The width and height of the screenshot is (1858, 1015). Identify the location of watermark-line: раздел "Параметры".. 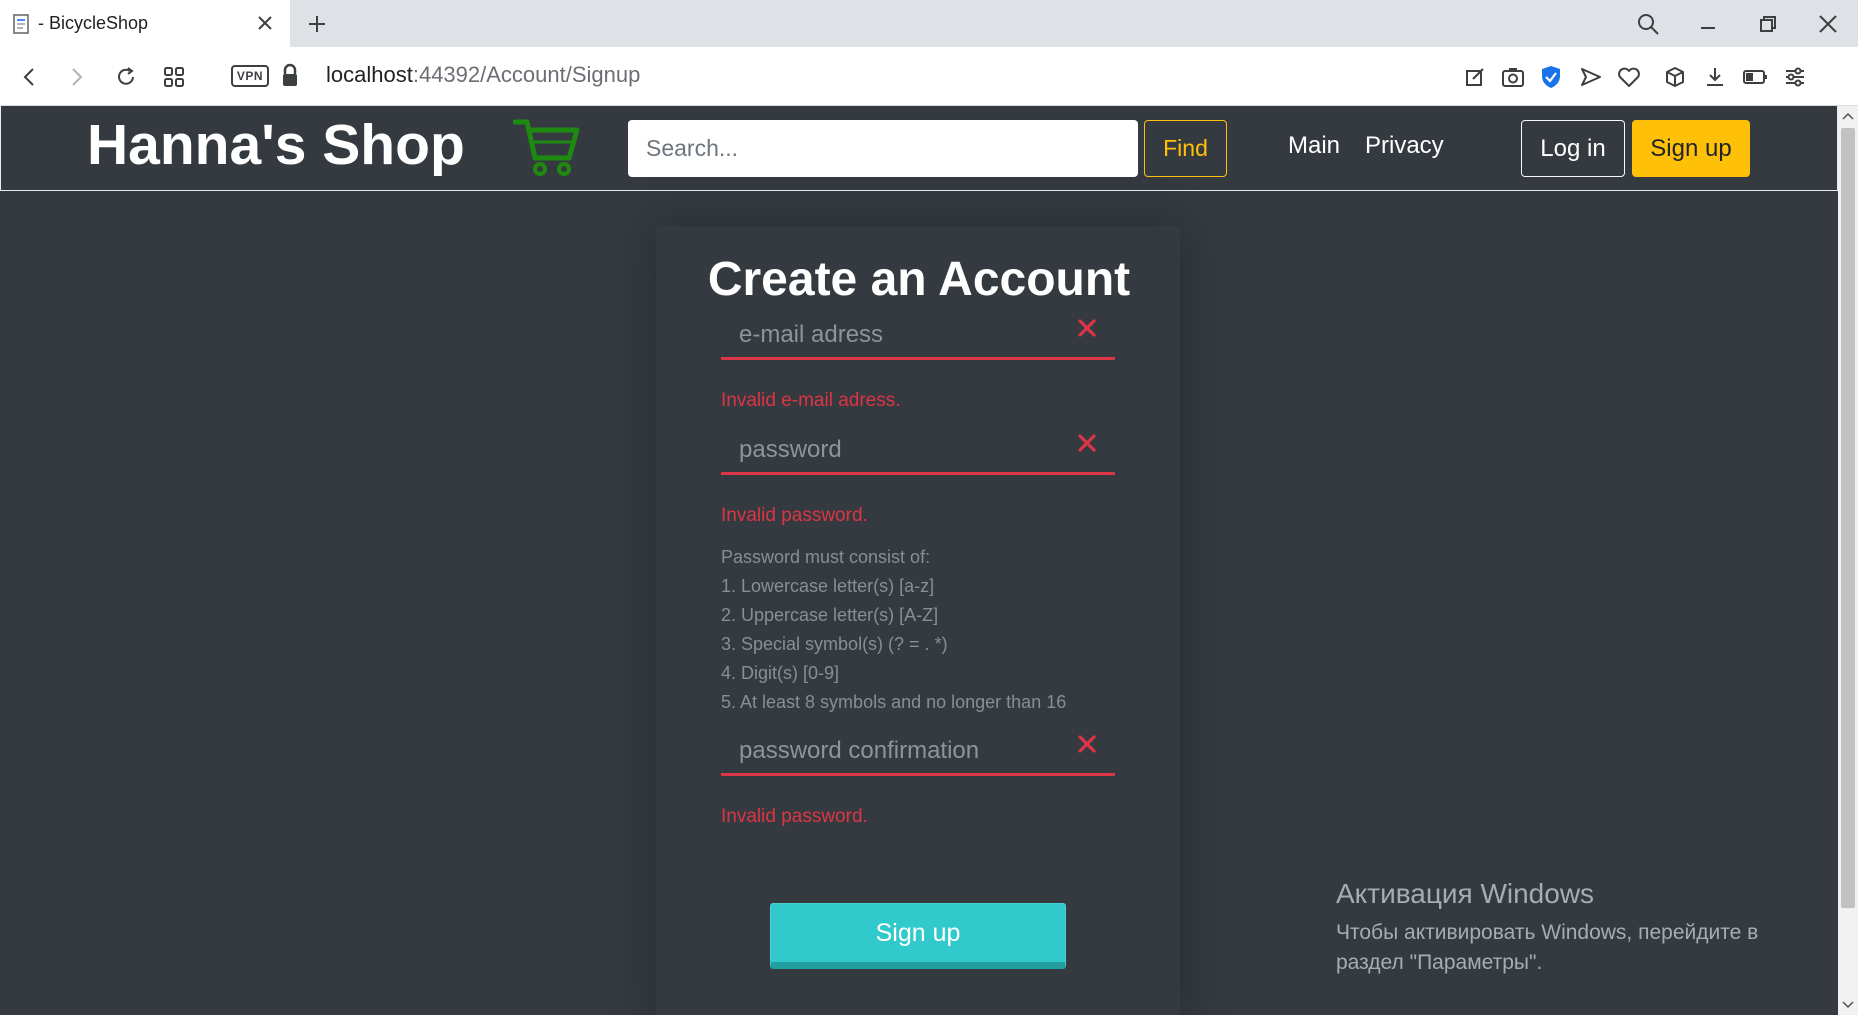
(1439, 962).